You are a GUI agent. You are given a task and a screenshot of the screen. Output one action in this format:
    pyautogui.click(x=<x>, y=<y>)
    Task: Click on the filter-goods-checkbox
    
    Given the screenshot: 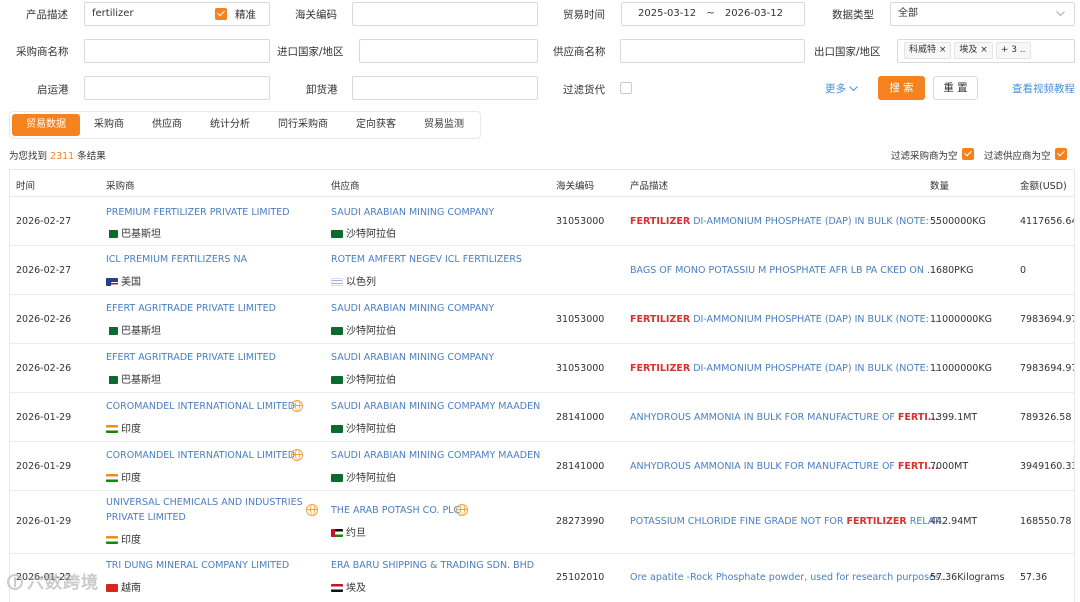 What is the action you would take?
    pyautogui.click(x=626, y=88)
    